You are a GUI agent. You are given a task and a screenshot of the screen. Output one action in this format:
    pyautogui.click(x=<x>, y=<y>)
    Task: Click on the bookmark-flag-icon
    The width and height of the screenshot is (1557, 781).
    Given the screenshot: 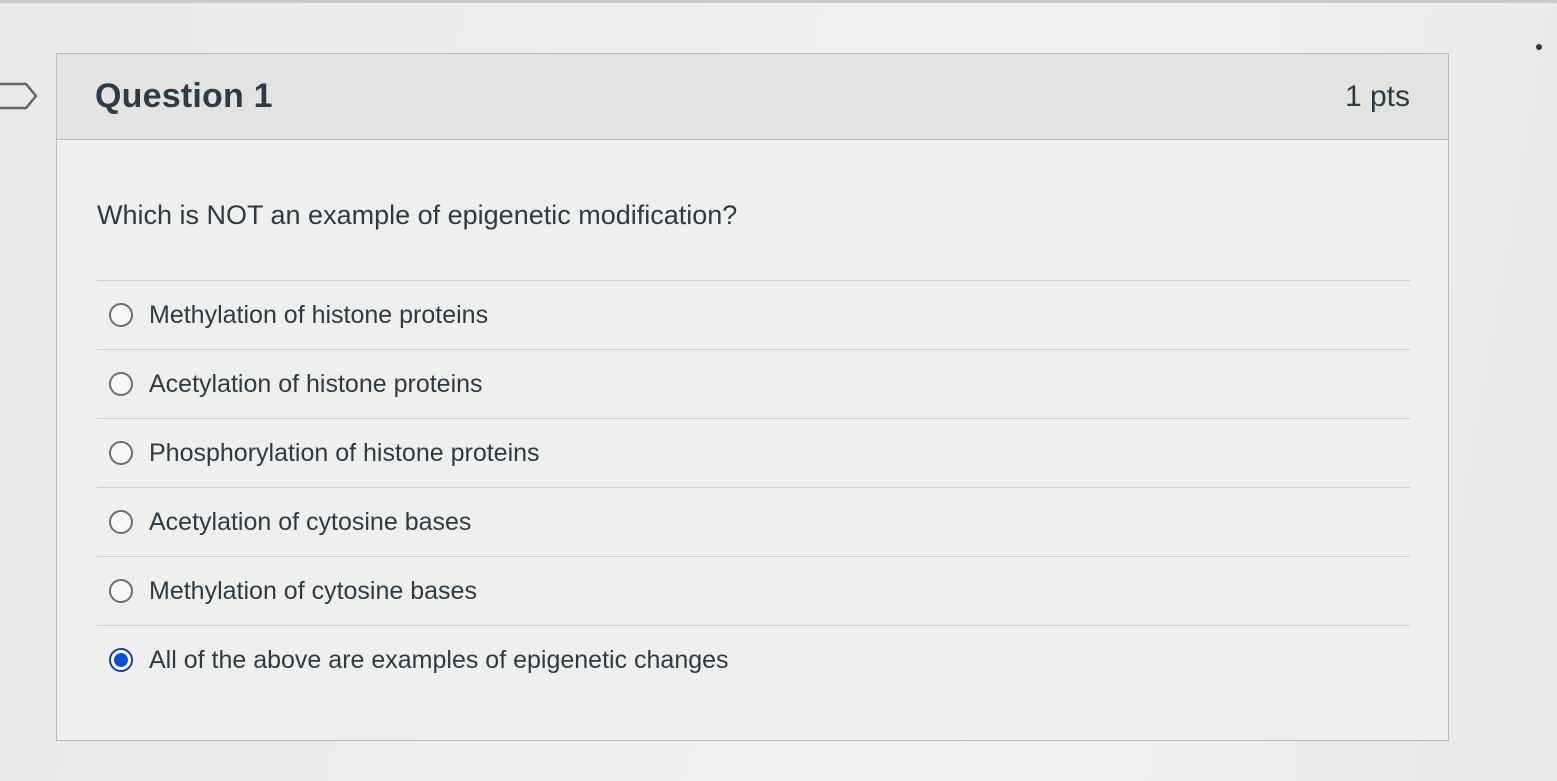 What is the action you would take?
    pyautogui.click(x=20, y=96)
    